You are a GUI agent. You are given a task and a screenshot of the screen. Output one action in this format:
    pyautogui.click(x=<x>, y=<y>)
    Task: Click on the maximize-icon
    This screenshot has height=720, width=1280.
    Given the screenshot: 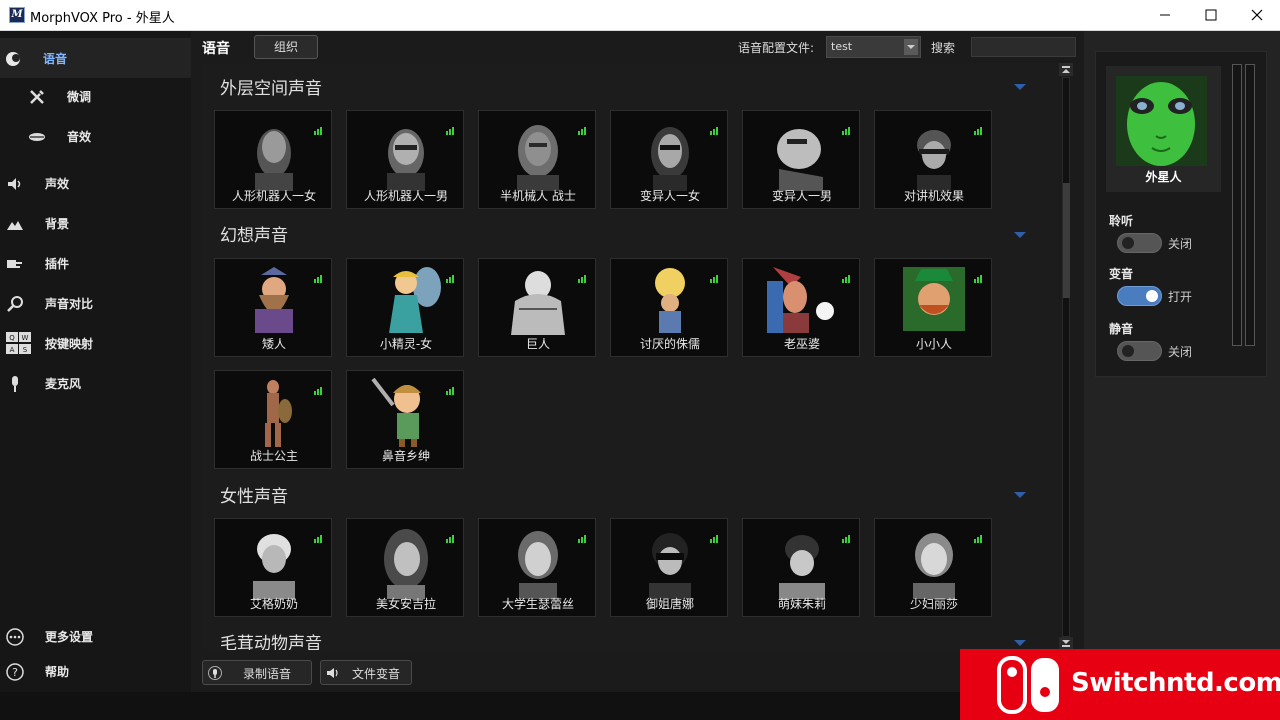 What is the action you would take?
    pyautogui.click(x=1211, y=15)
    